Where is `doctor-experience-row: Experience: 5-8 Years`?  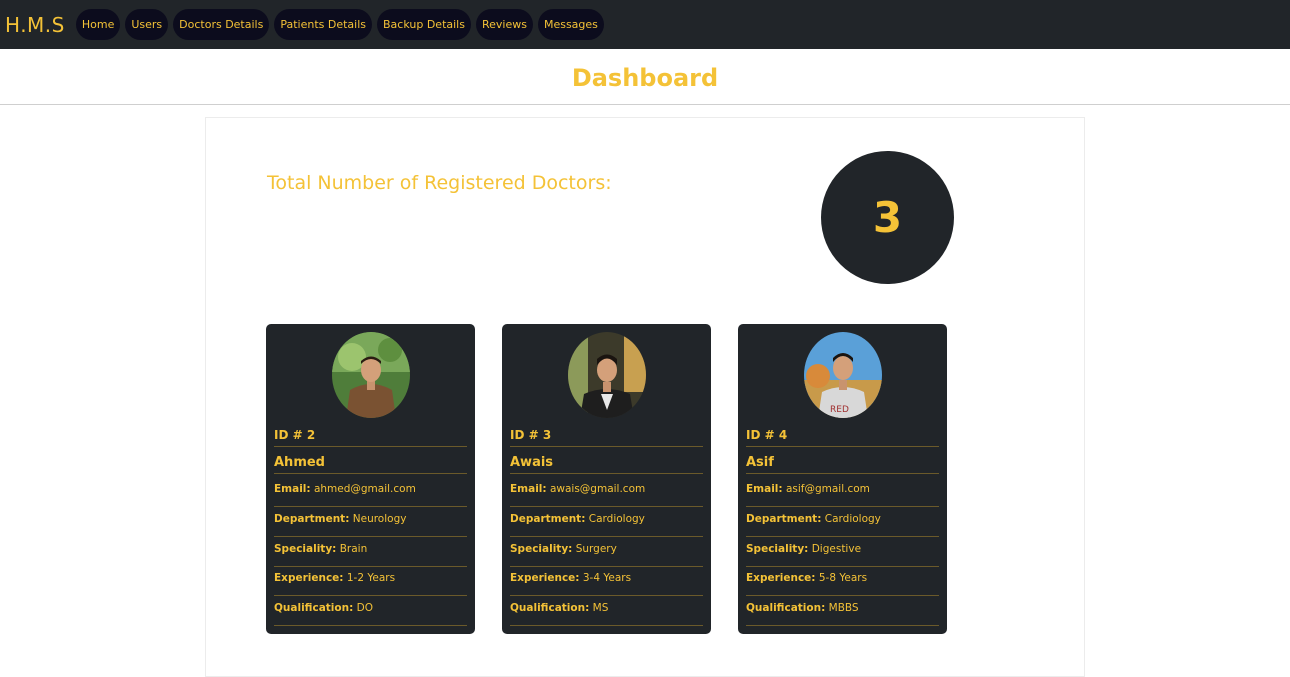 doctor-experience-row: Experience: 5-8 Years is located at coordinates (842, 581).